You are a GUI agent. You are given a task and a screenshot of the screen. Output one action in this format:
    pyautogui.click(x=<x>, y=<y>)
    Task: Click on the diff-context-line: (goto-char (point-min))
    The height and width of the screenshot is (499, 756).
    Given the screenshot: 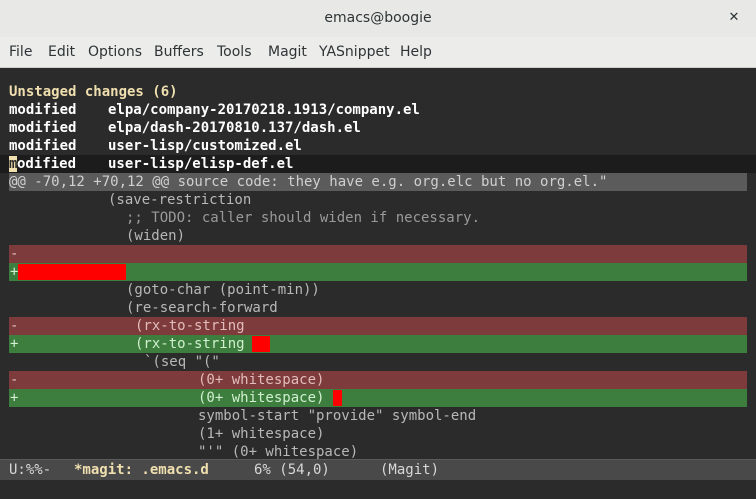 What is the action you would take?
    pyautogui.click(x=378, y=290)
    